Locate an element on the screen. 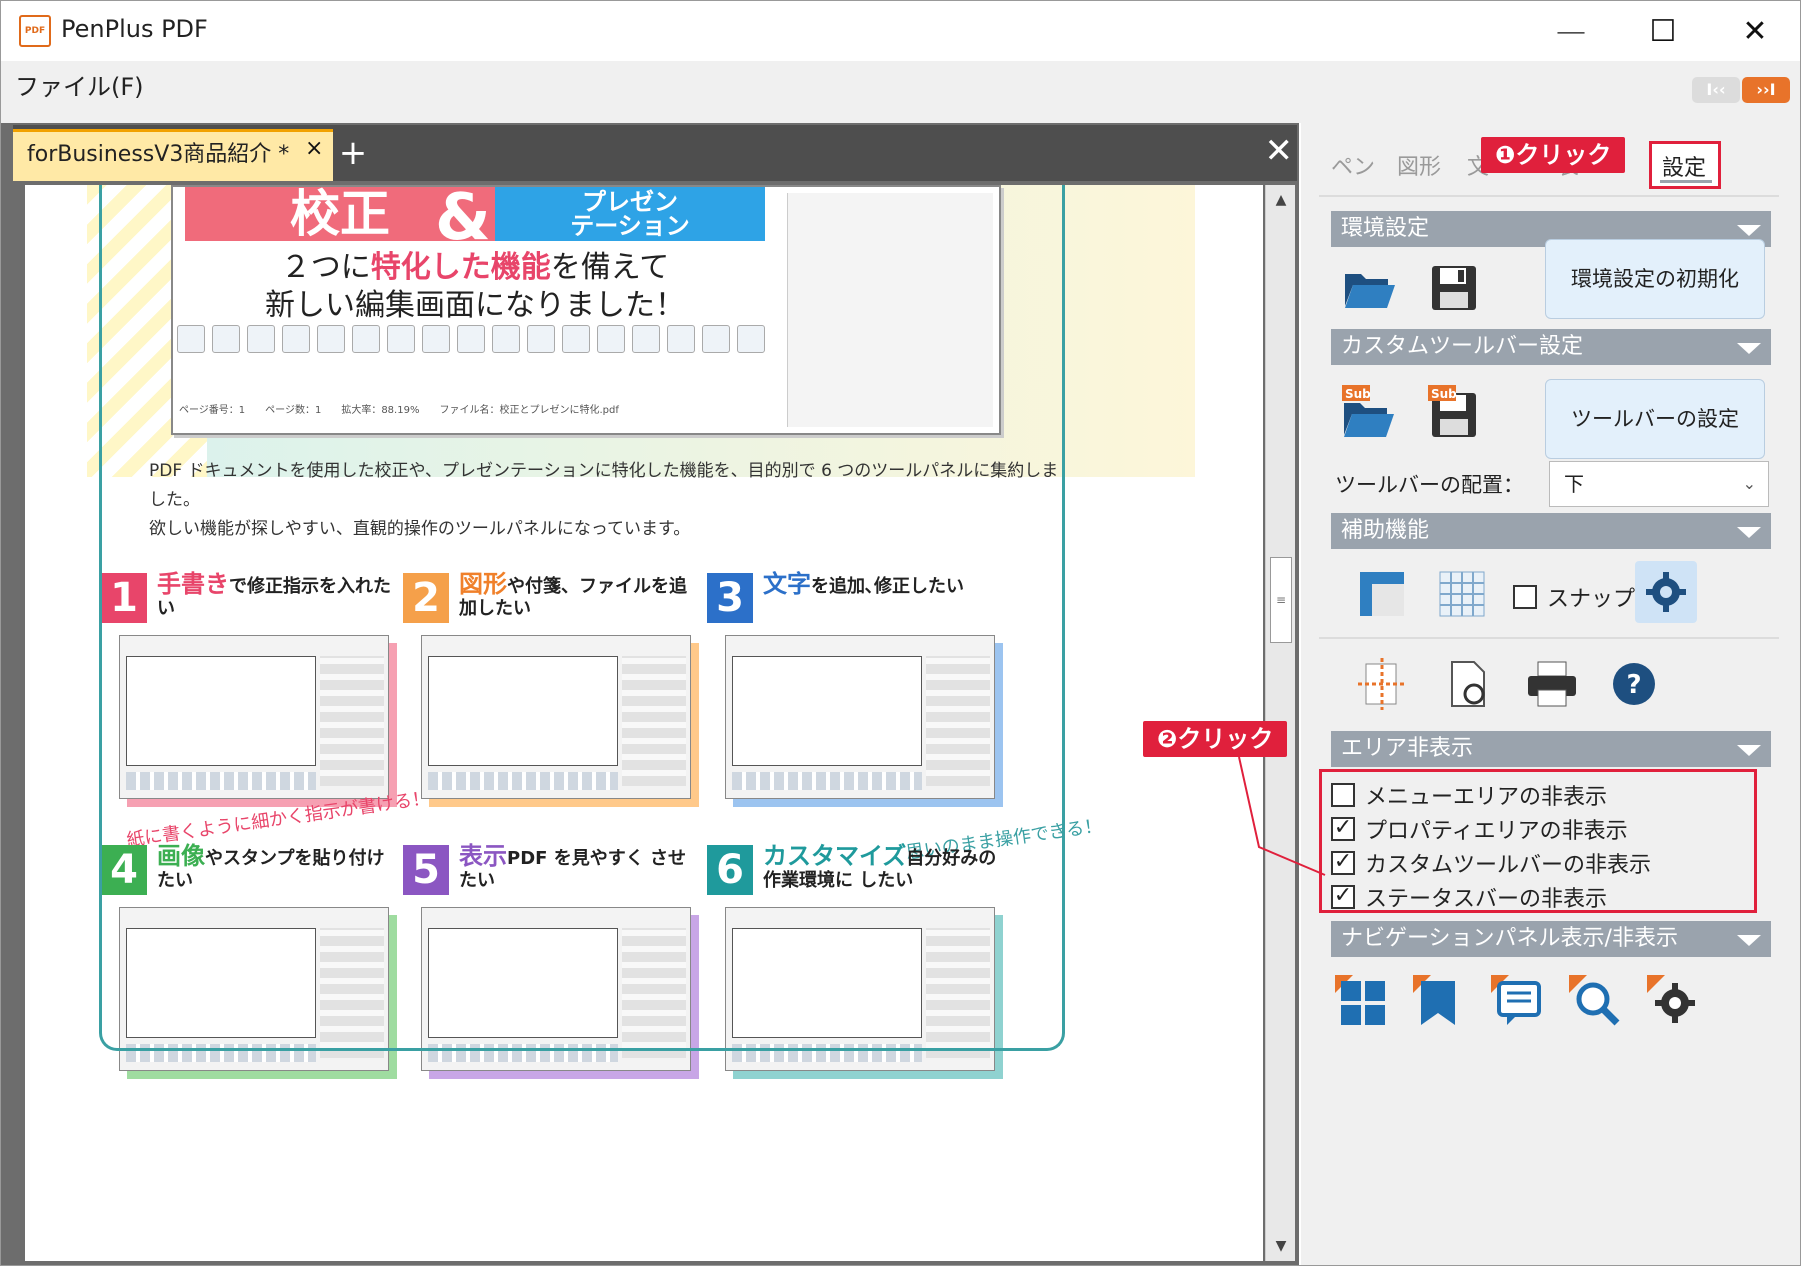 The image size is (1801, 1266). section-title: 環境設定 is located at coordinates (1385, 228).